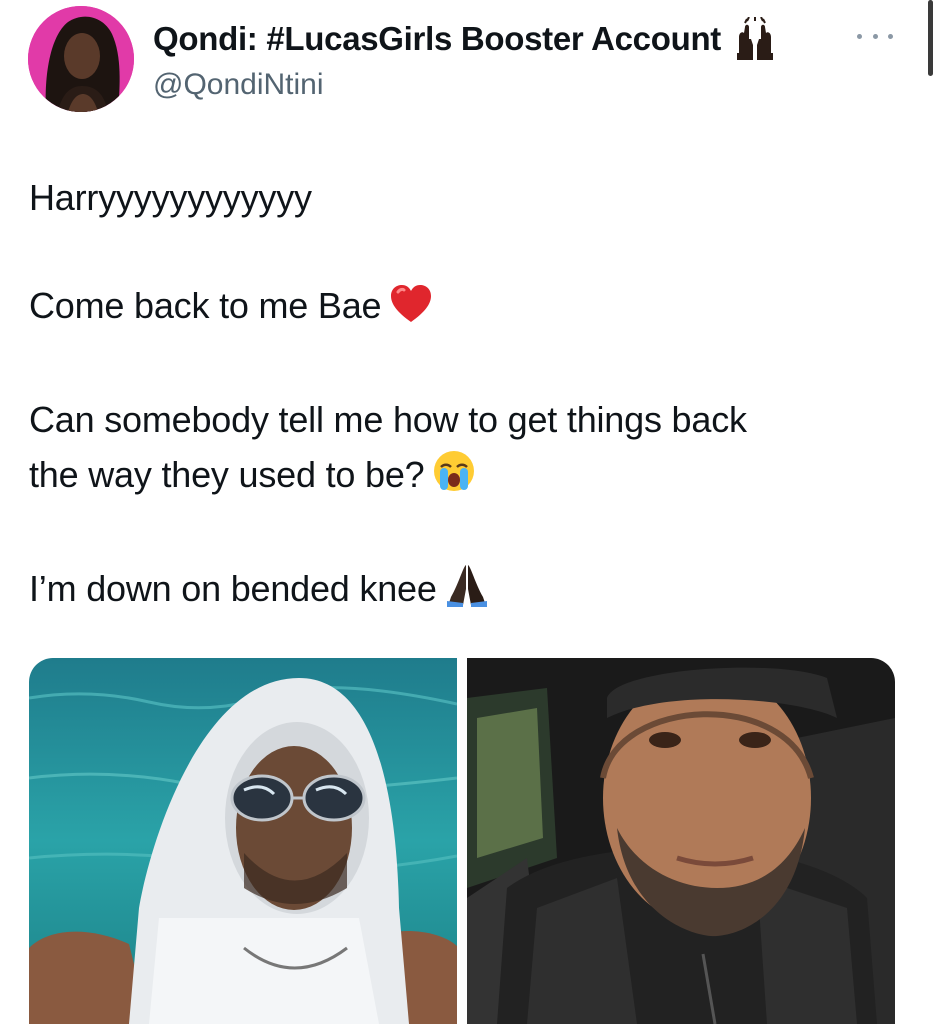 The width and height of the screenshot is (935, 1024). Describe the element at coordinates (755, 38) in the screenshot. I see `raising-hands-icon` at that location.